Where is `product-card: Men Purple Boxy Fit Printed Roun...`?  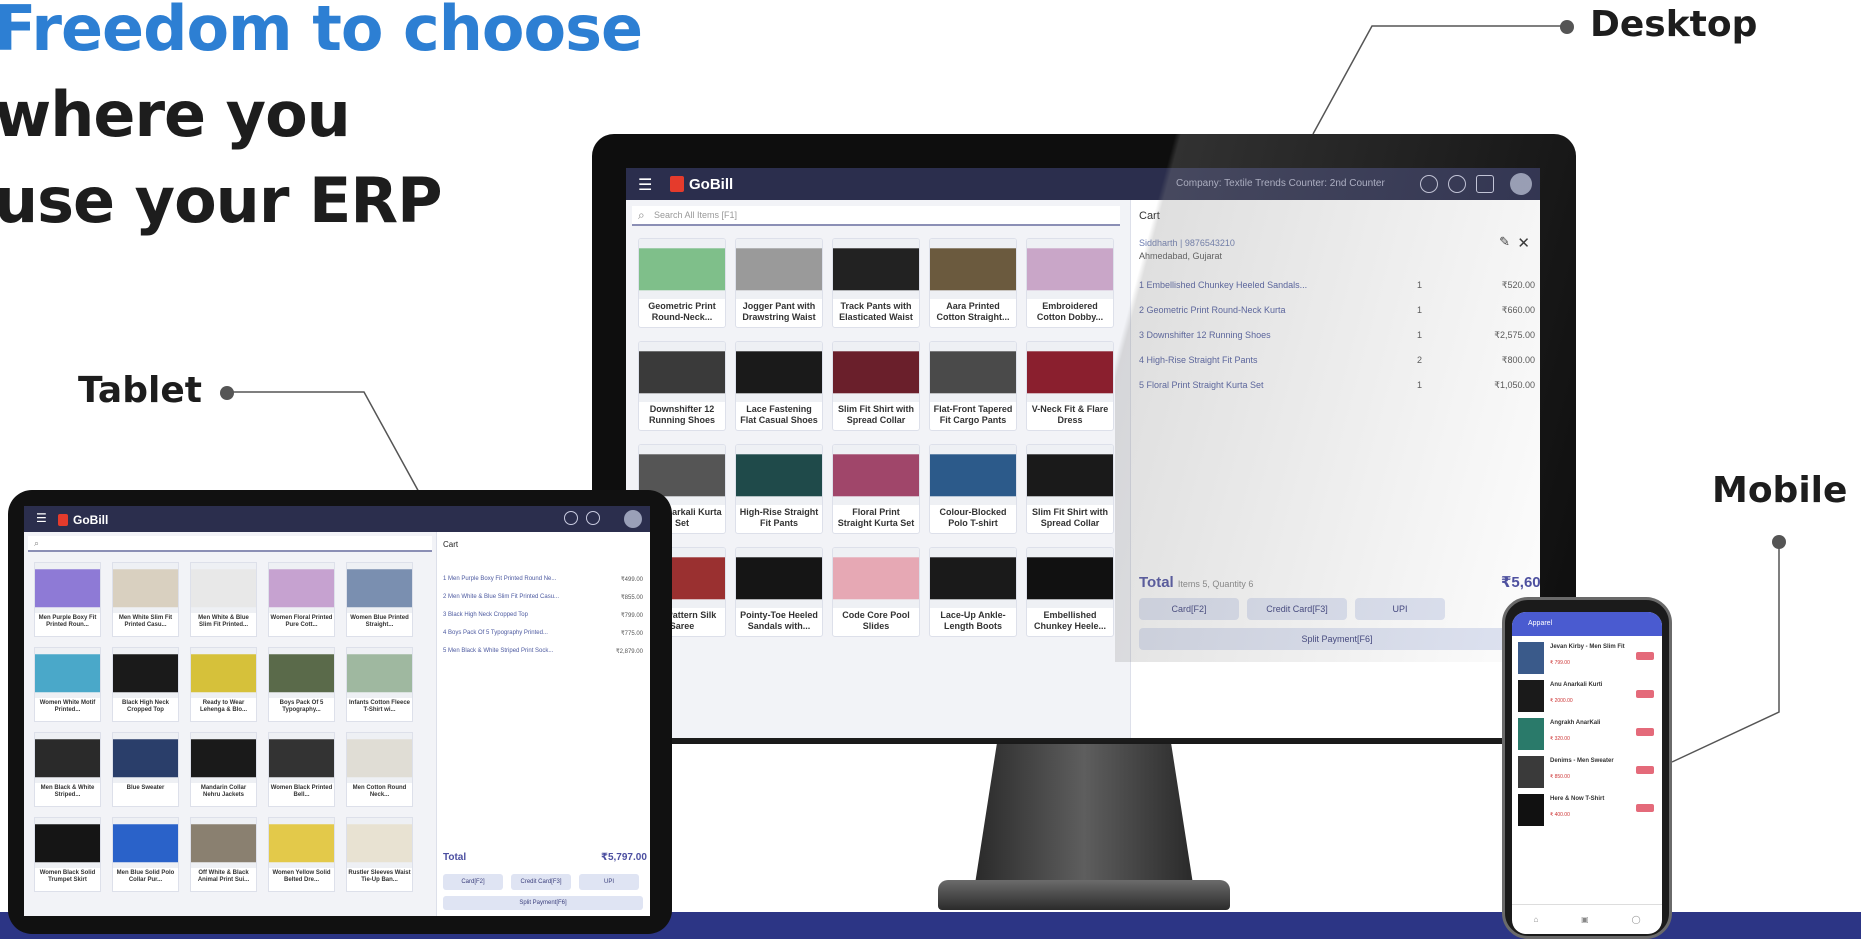 product-card: Men Purple Boxy Fit Printed Roun... is located at coordinates (67, 599).